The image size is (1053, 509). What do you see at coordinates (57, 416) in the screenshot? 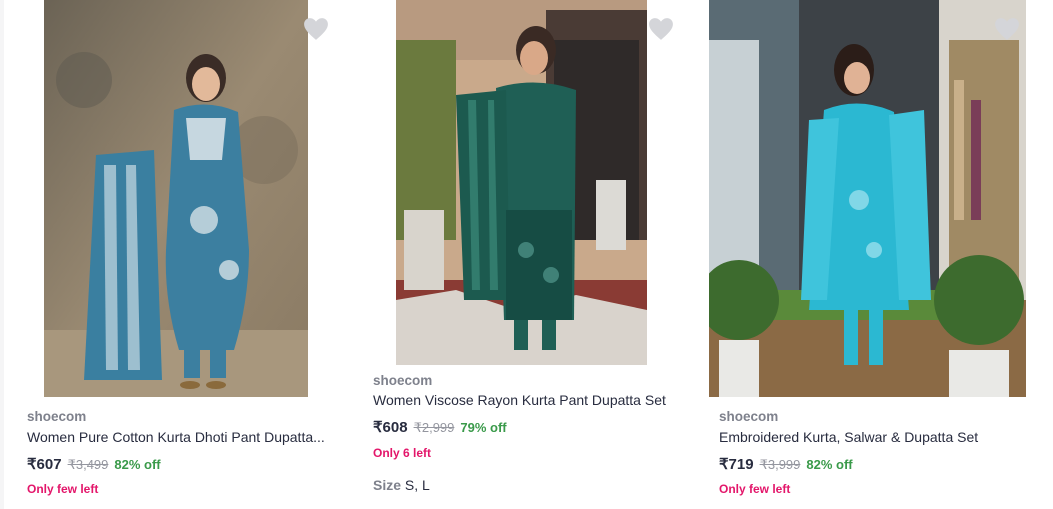
I see `product-brand-1: shoecom` at bounding box center [57, 416].